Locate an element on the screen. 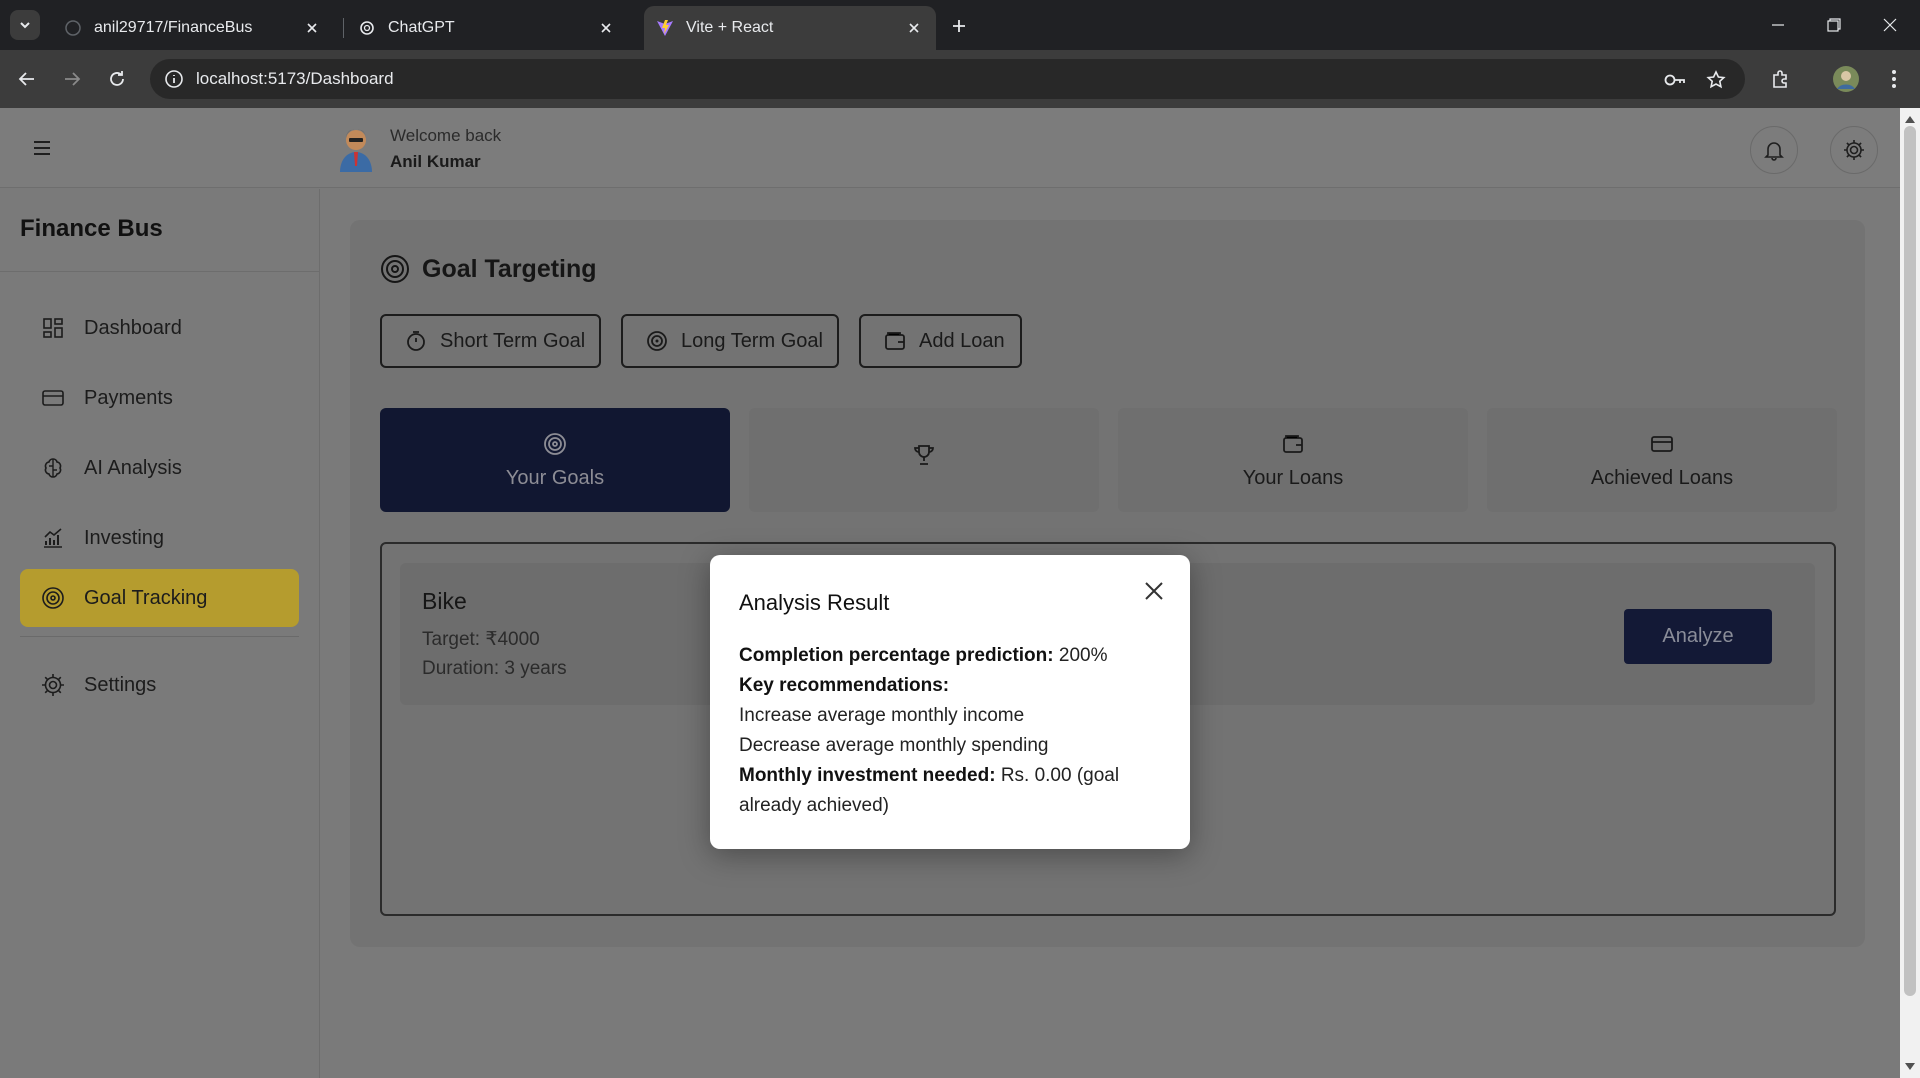  browser-tab-vite-react: Vite + React is located at coordinates (790, 28).